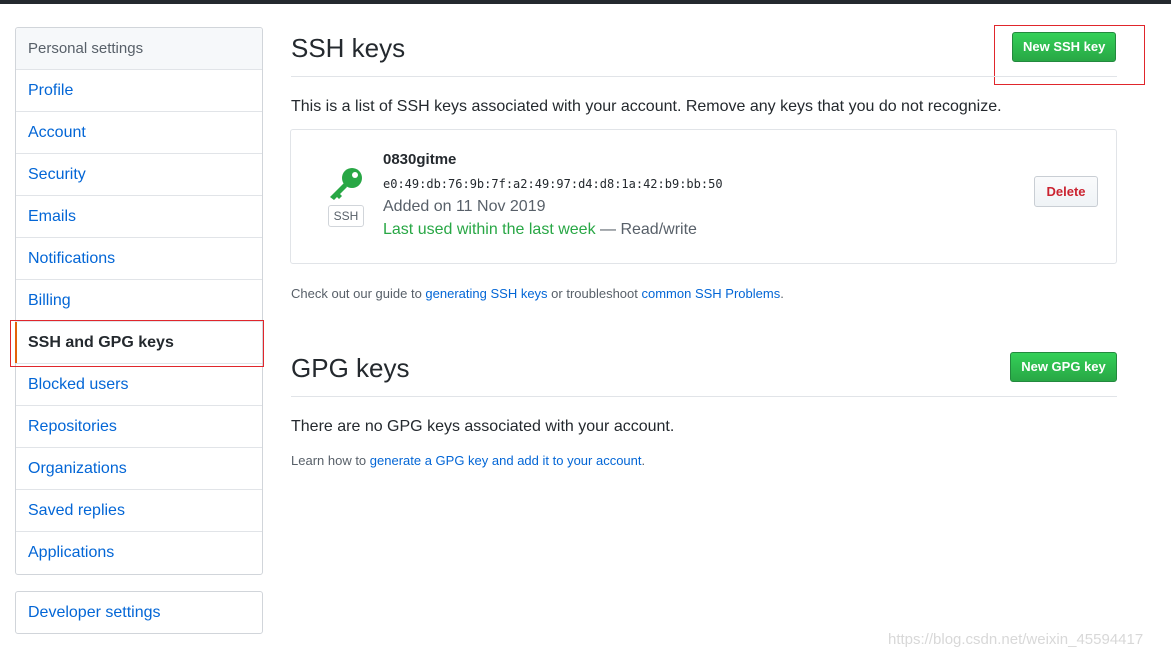 The height and width of the screenshot is (659, 1171). What do you see at coordinates (1064, 47) in the screenshot?
I see `new-ssh-key-button: New SSH key` at bounding box center [1064, 47].